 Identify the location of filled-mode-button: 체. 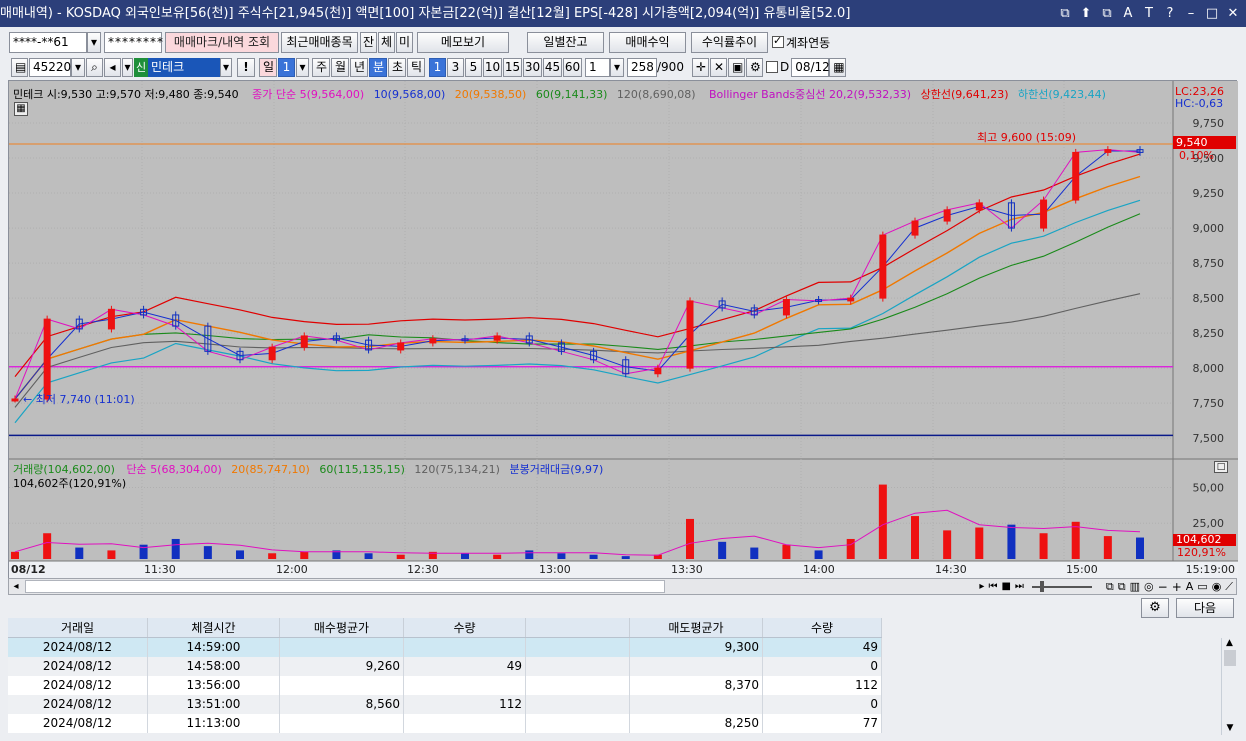
(386, 42).